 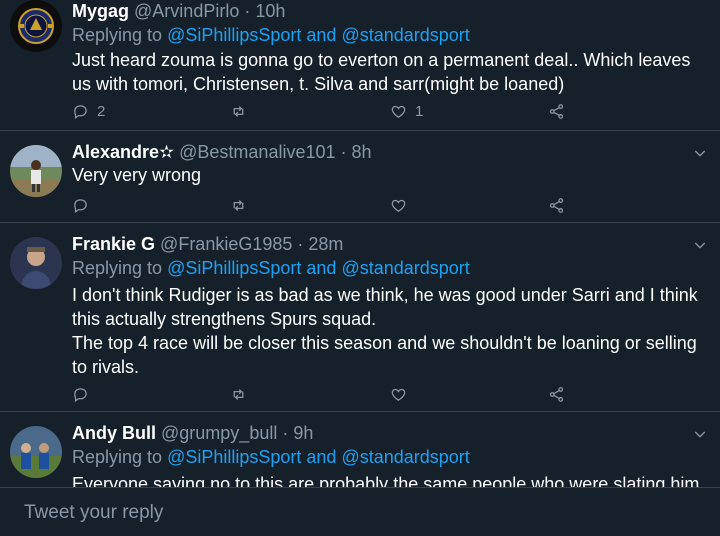 I want to click on tweet-header: Frankie G @FrankieG1985 · 28m, so click(x=207, y=244).